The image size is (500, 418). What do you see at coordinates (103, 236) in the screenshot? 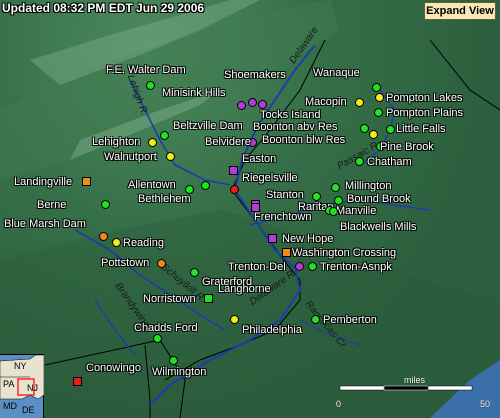
I see `marker-blue-marsh-dam` at bounding box center [103, 236].